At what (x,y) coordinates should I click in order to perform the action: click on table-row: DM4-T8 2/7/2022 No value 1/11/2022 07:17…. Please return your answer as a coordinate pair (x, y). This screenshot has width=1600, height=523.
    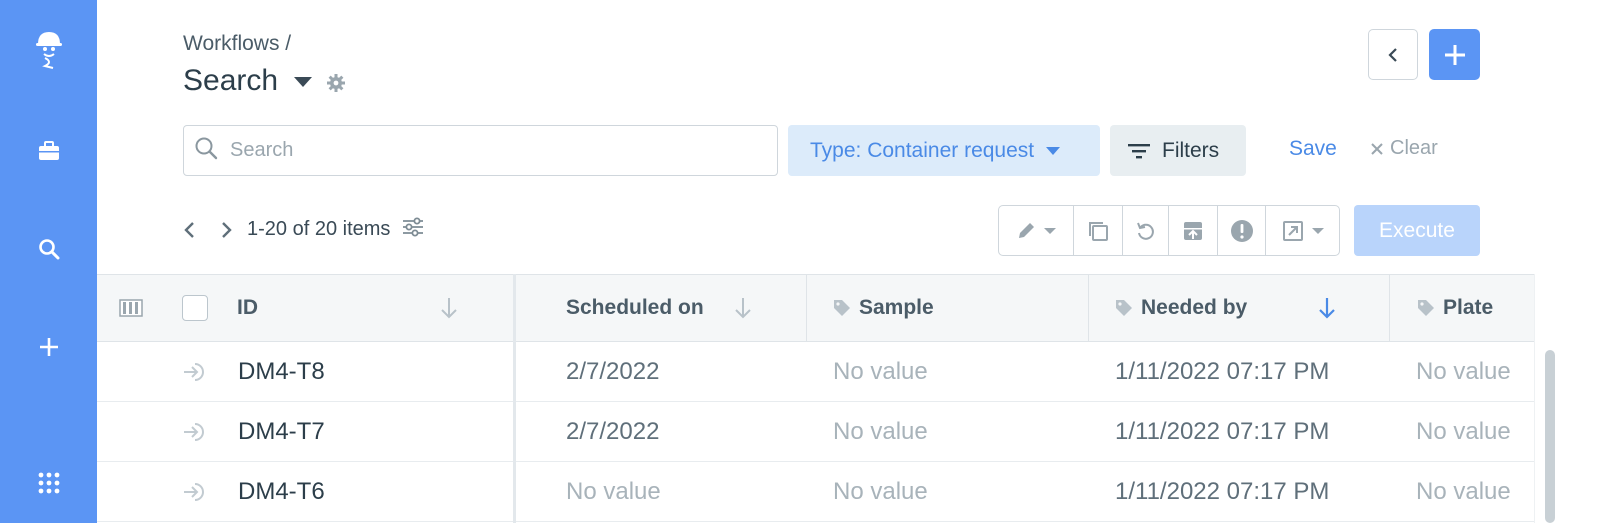
    Looking at the image, I should click on (815, 372).